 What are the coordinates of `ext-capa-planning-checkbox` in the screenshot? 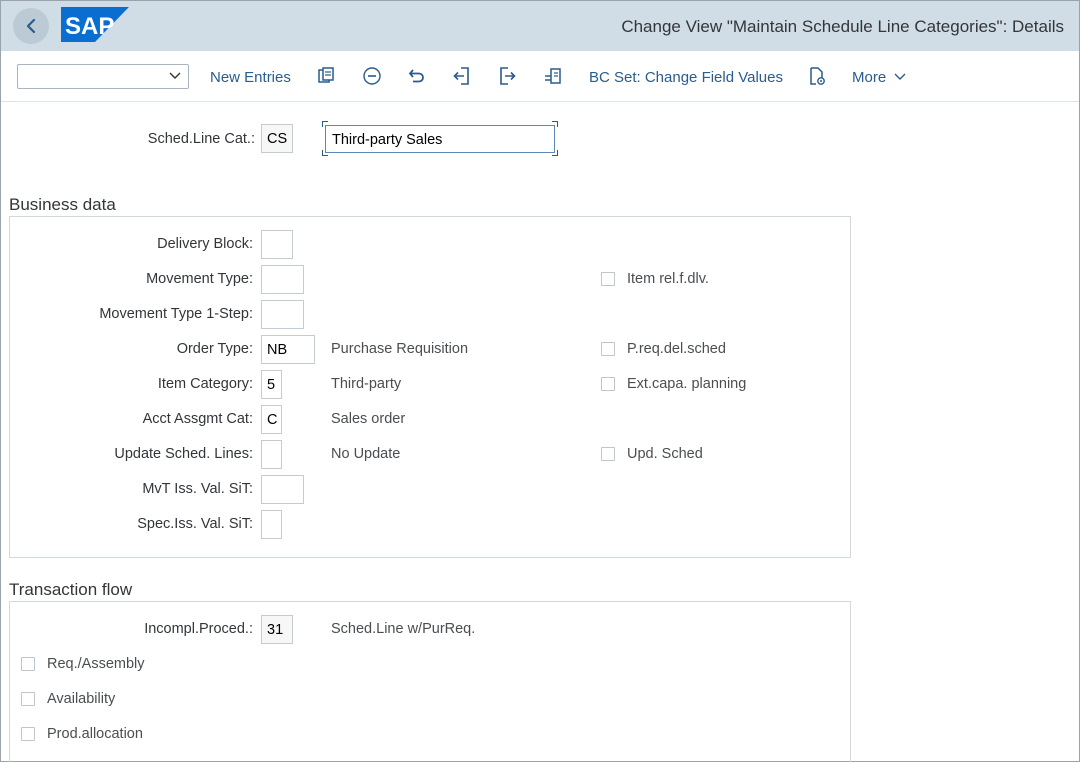 It's located at (608, 384).